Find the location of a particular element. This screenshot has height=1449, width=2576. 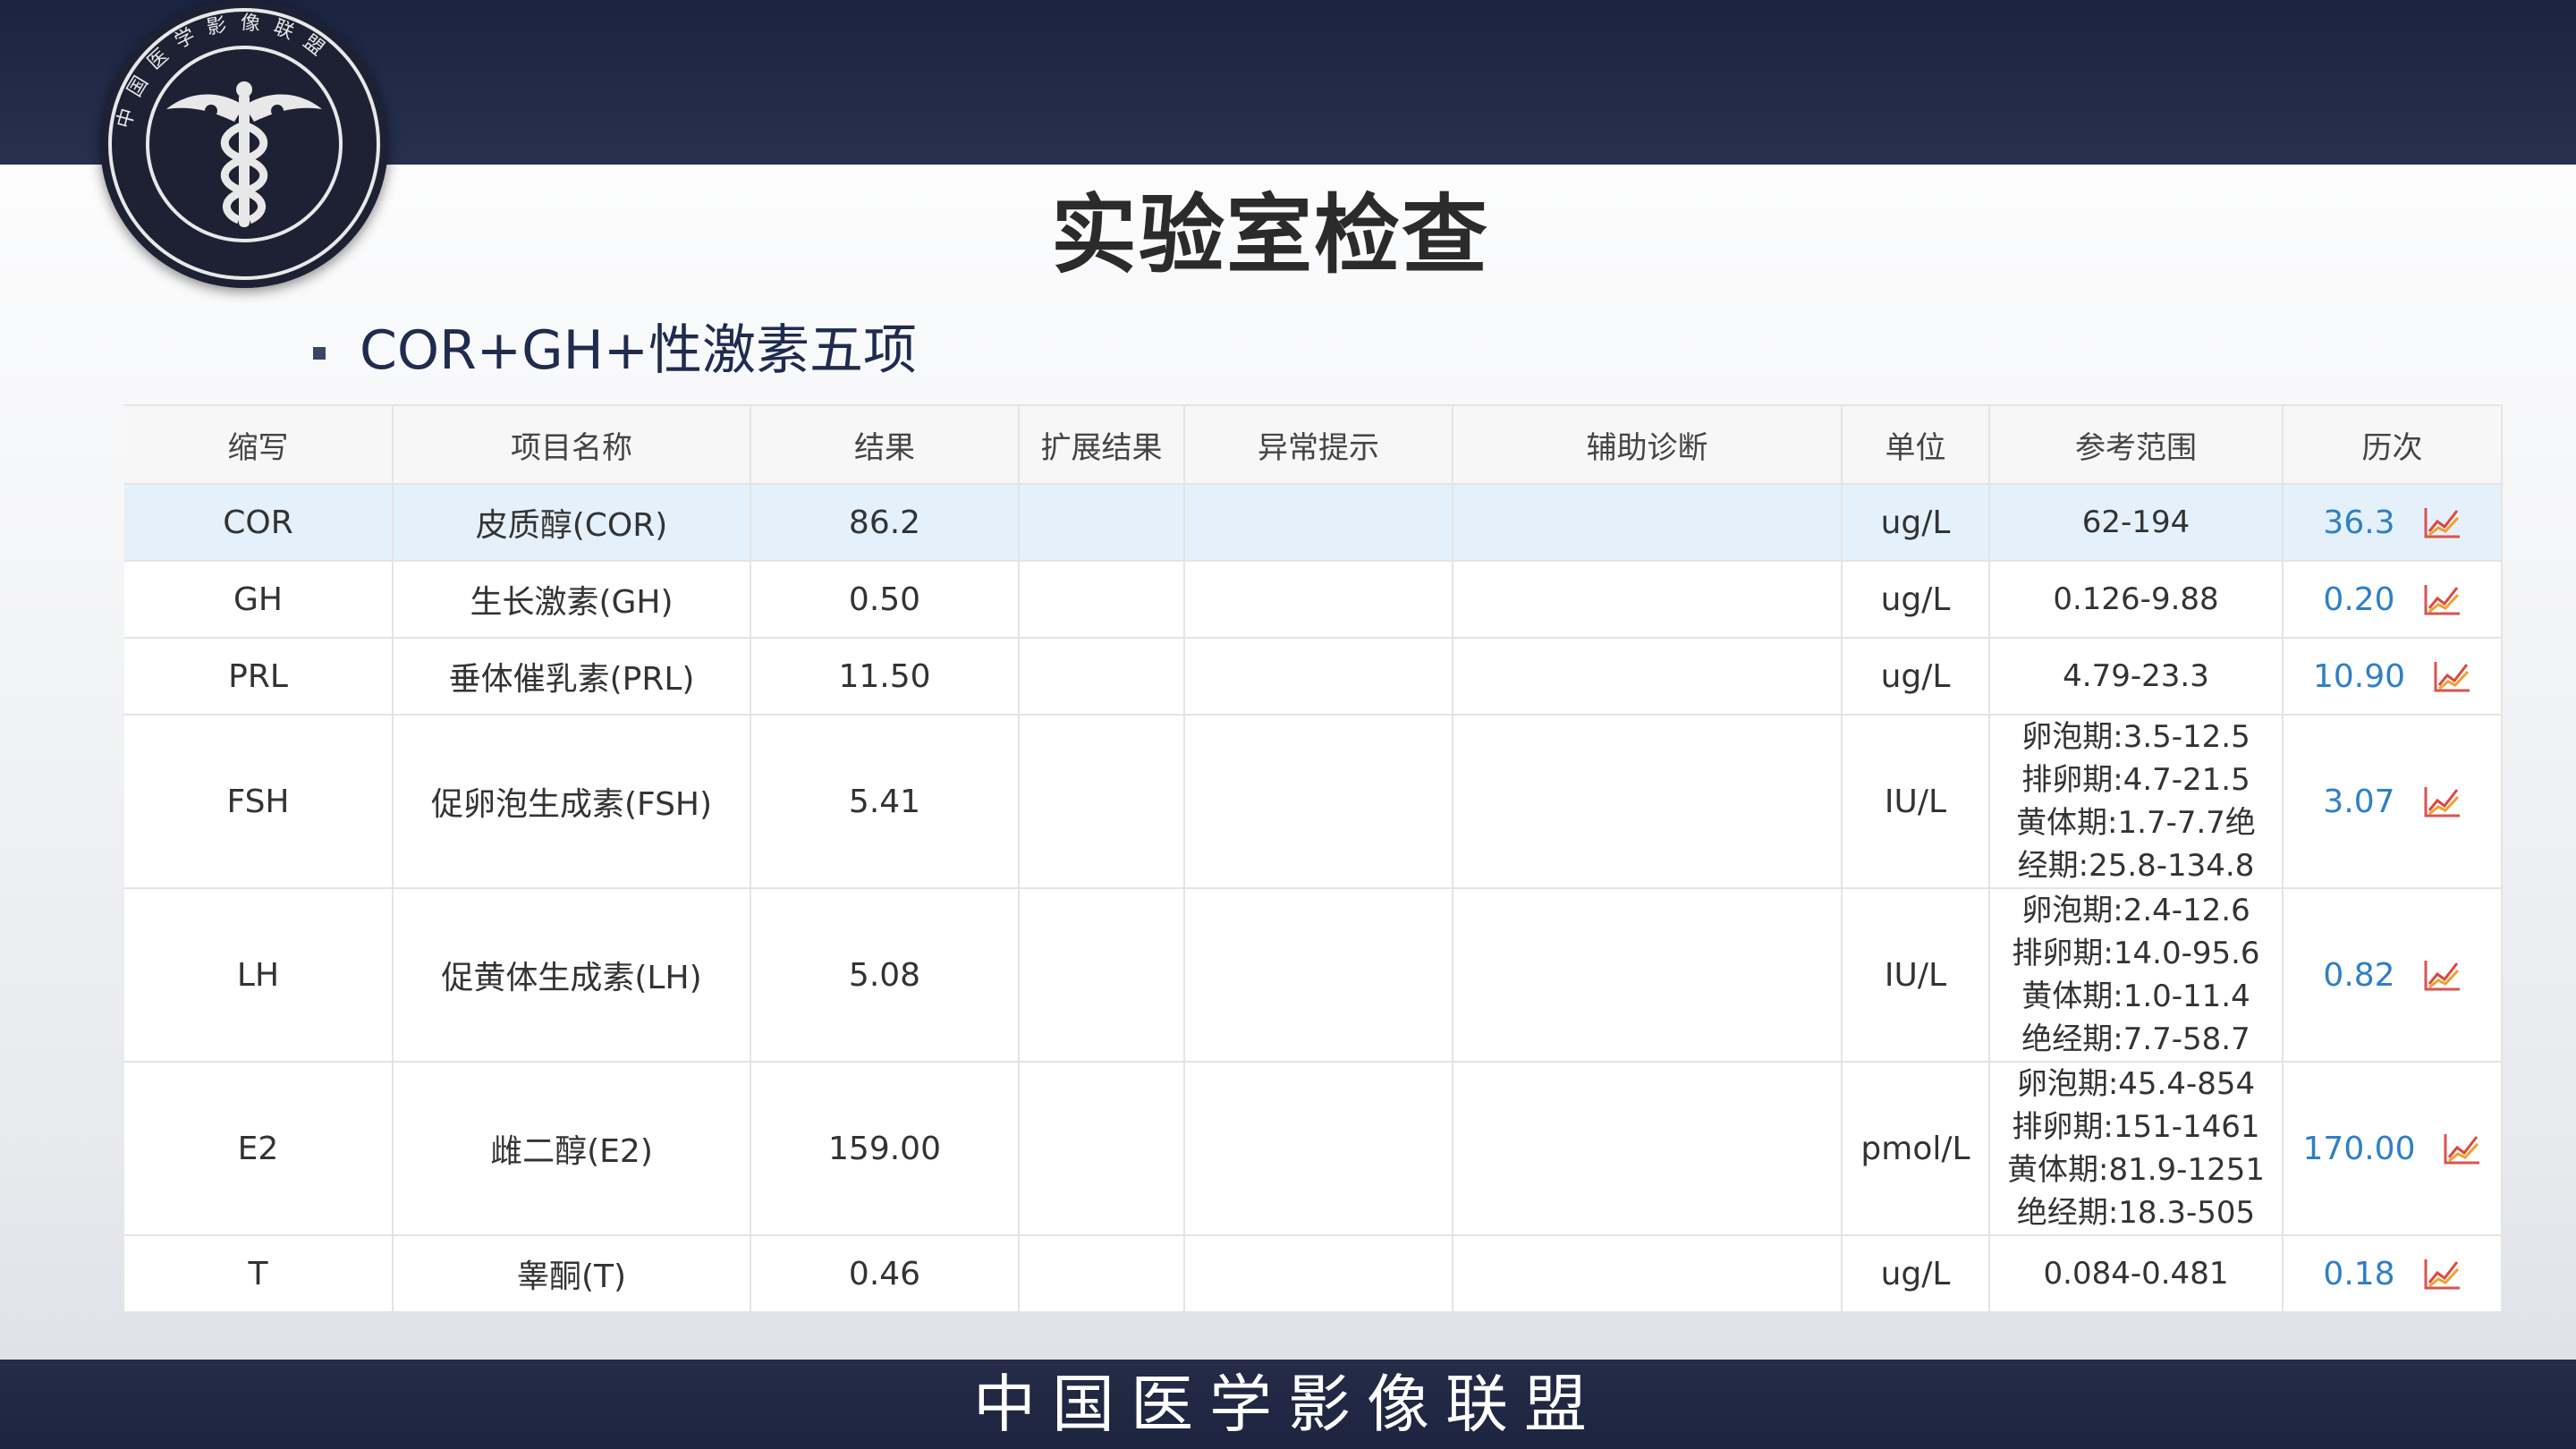

item-name-cell: 促黄体生成素(LH) is located at coordinates (572, 975).